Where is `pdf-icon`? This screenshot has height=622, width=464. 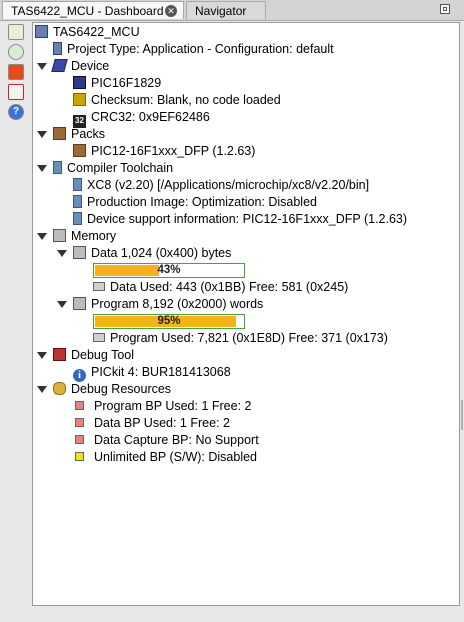 pdf-icon is located at coordinates (16, 92).